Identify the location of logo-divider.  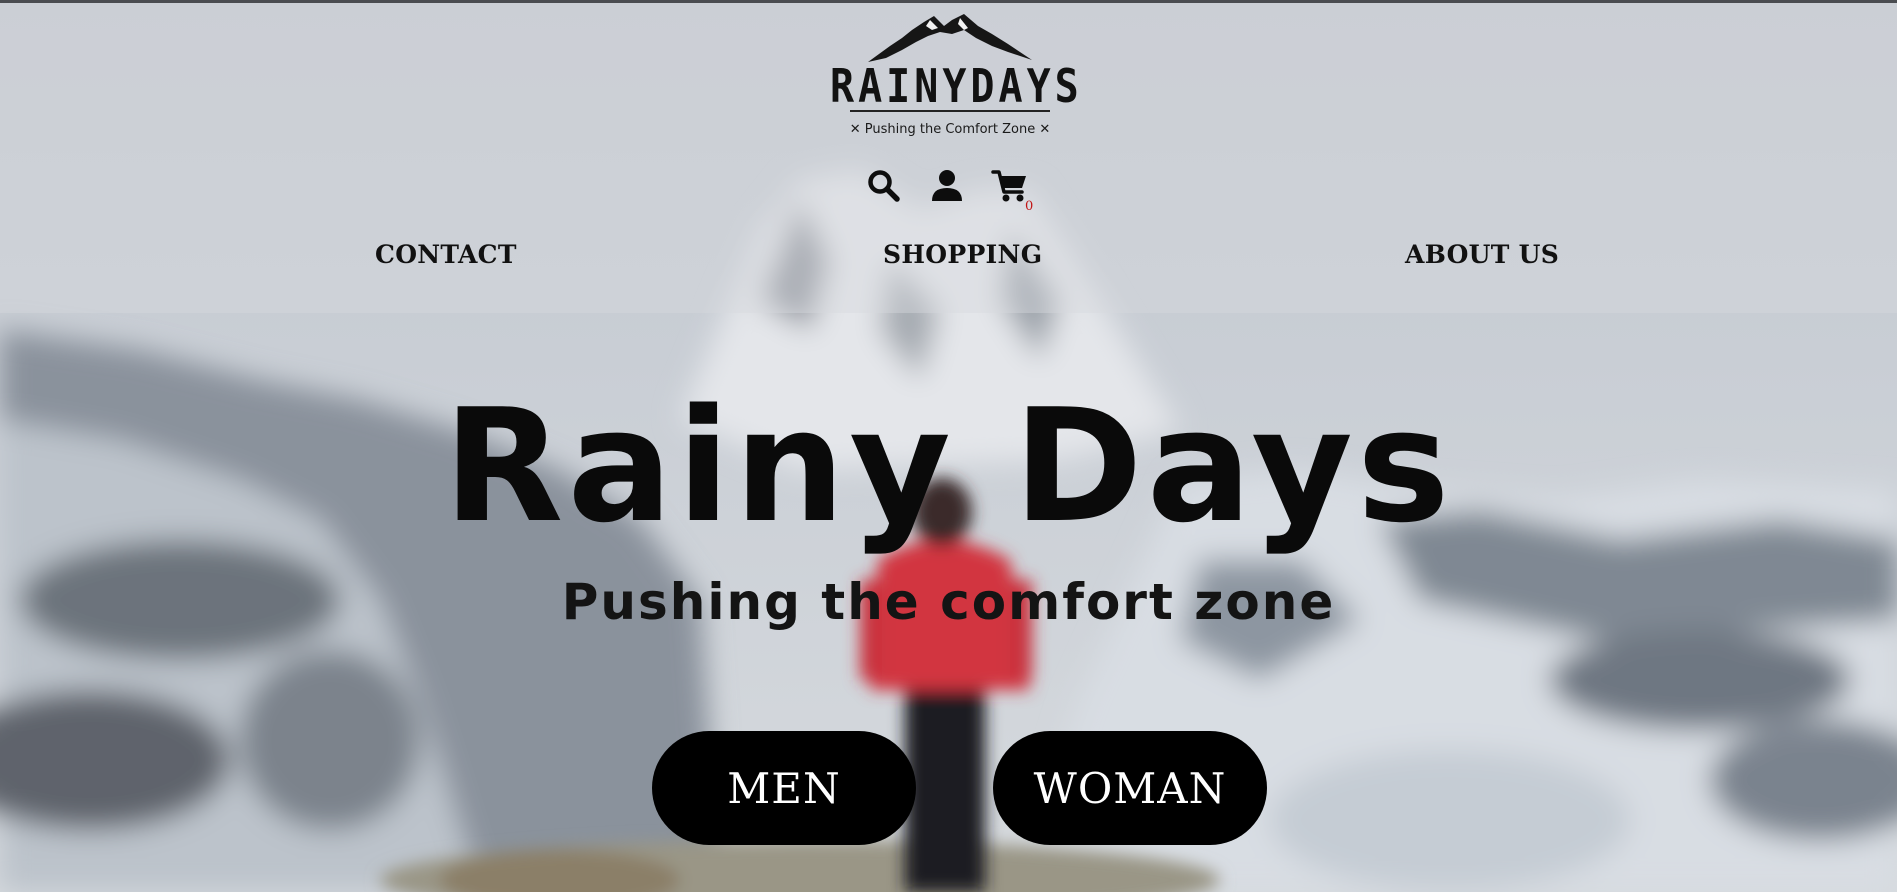
(950, 111).